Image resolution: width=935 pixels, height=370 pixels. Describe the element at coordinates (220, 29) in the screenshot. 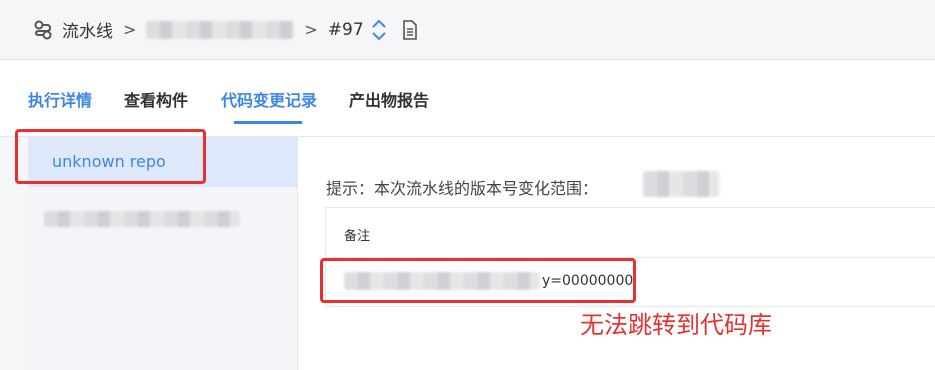

I see `pipeline-name-redacted` at that location.